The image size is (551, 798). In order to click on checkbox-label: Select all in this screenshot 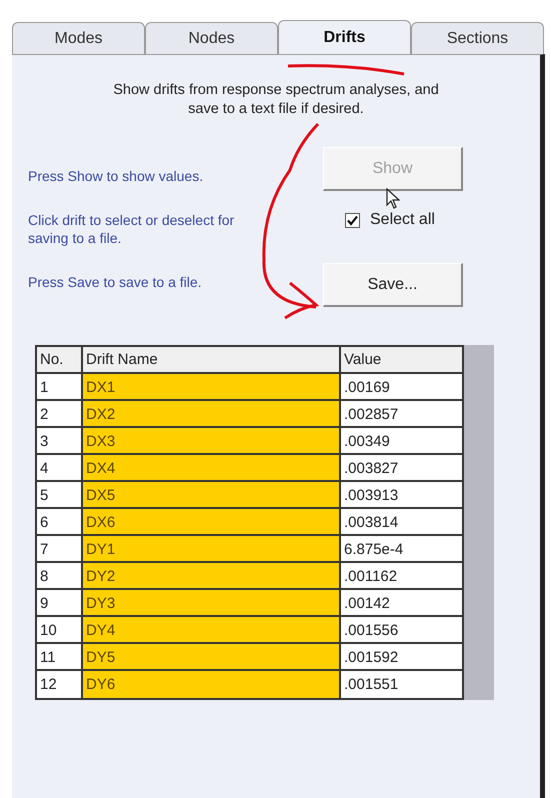, I will do `click(402, 220)`.